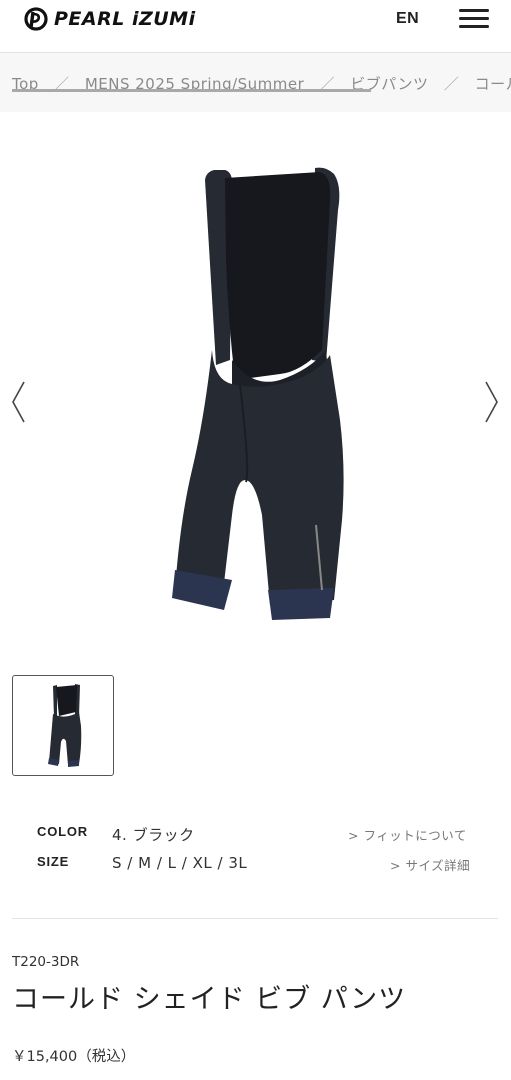  I want to click on size-detail-link: > サイズ詳細, so click(430, 864).